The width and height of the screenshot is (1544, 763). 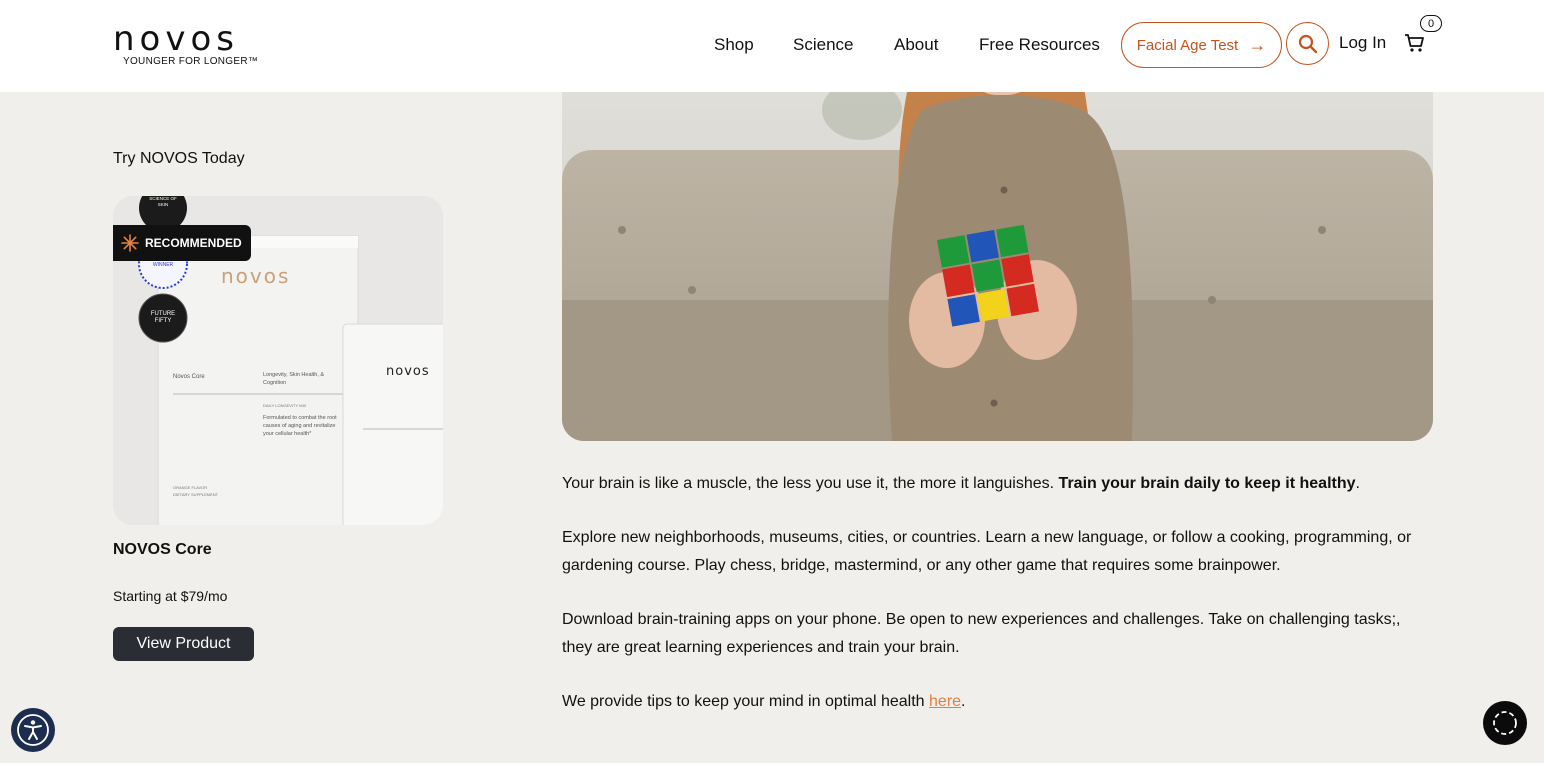 I want to click on view-product-button: View Product, so click(x=183, y=644).